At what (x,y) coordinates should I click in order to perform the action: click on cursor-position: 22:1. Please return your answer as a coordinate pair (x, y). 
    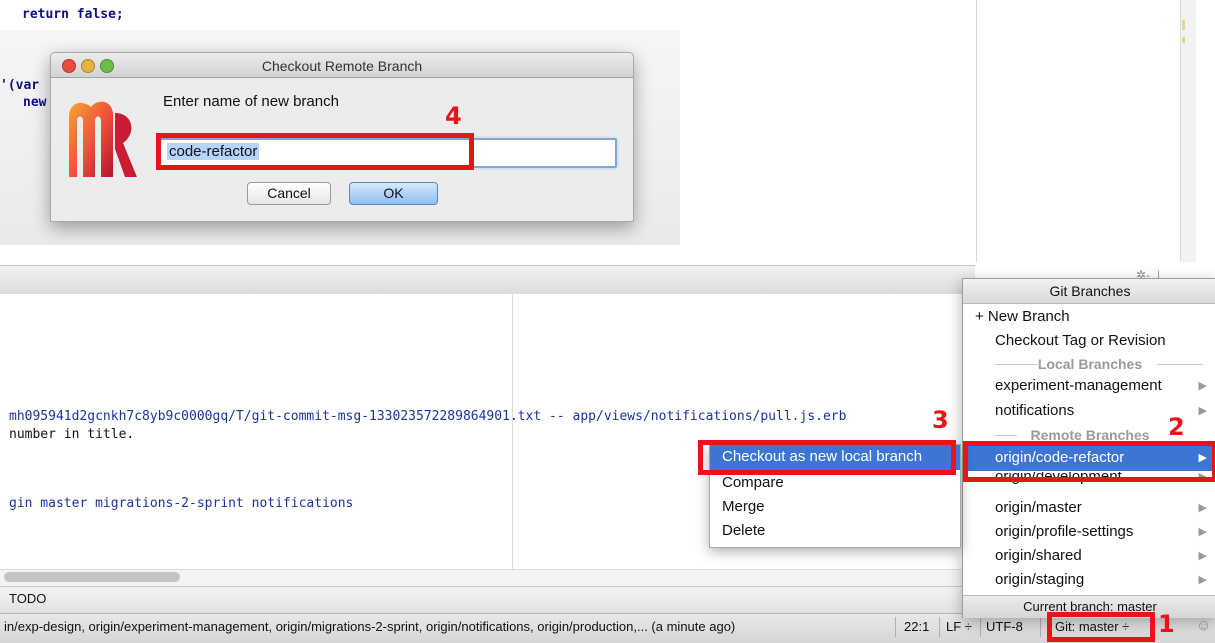
    Looking at the image, I should click on (916, 626).